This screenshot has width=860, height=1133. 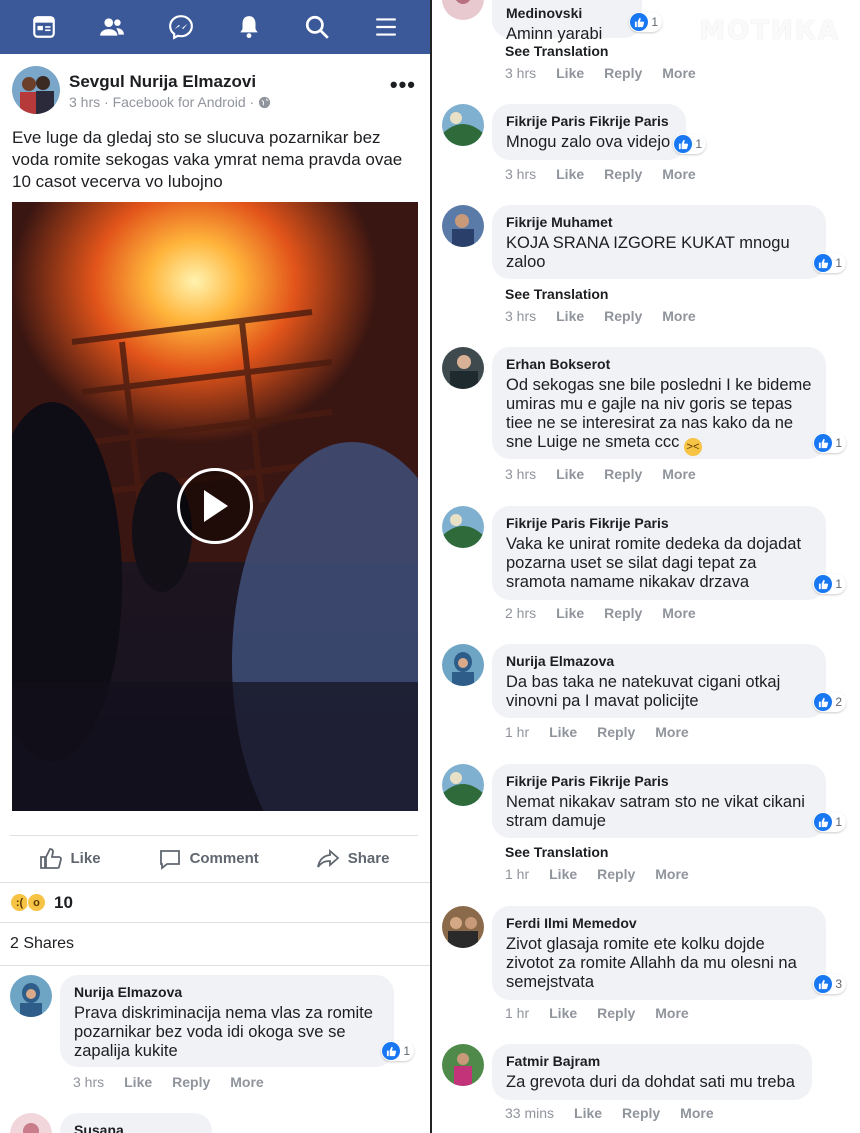 I want to click on comment-author: Erhan Bokserot, so click(x=659, y=364).